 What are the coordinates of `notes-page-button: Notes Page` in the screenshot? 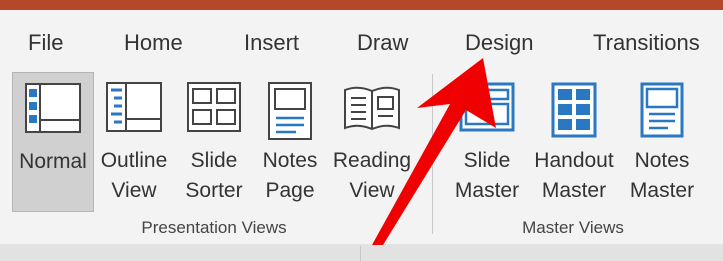 It's located at (290, 142).